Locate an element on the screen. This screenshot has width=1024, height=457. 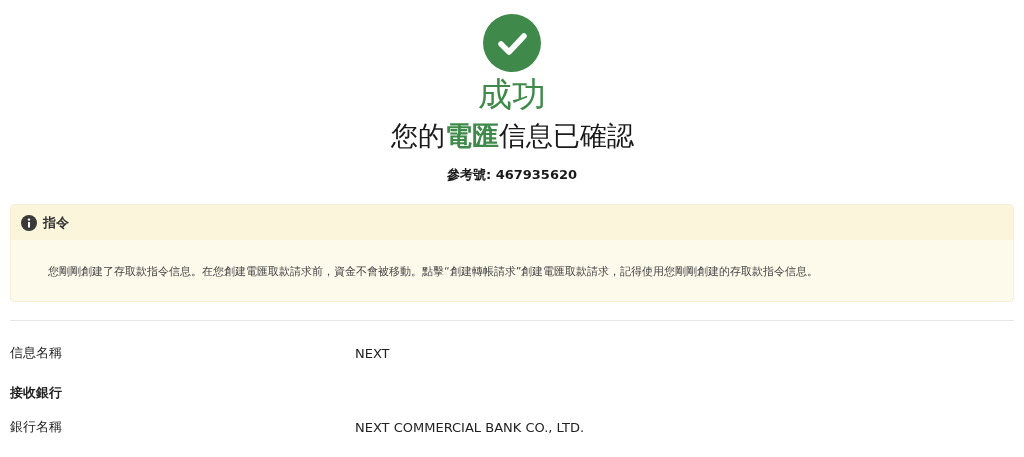
notice-title: 指令 is located at coordinates (56, 222).